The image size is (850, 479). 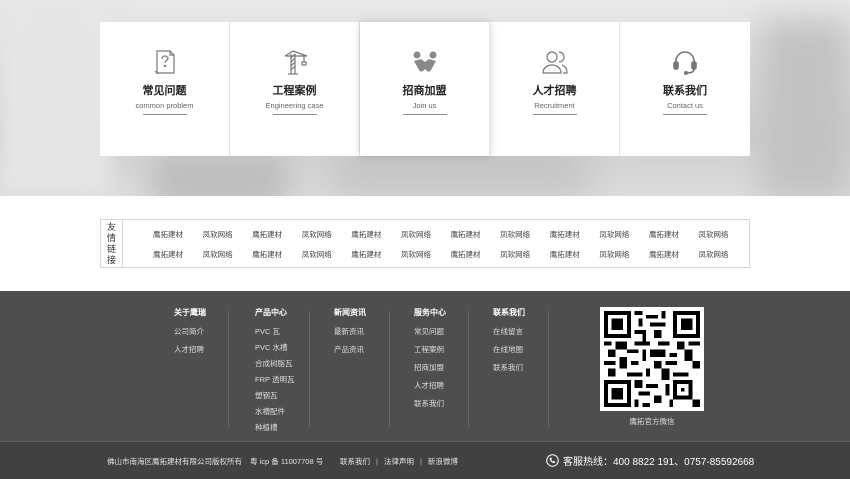 What do you see at coordinates (430, 367) in the screenshot?
I see `footer-link: 招商加盟` at bounding box center [430, 367].